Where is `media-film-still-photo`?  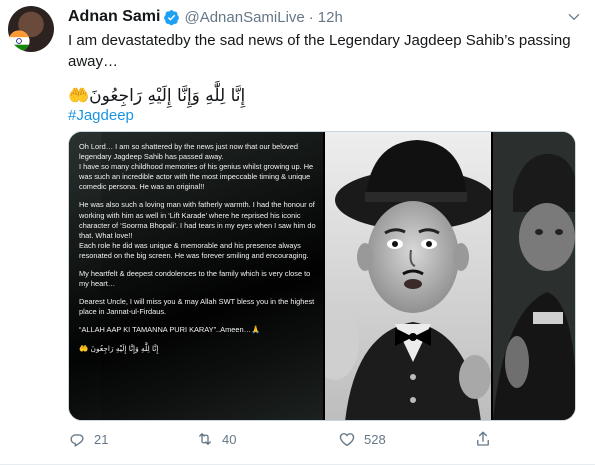 media-film-still-photo is located at coordinates (534, 276).